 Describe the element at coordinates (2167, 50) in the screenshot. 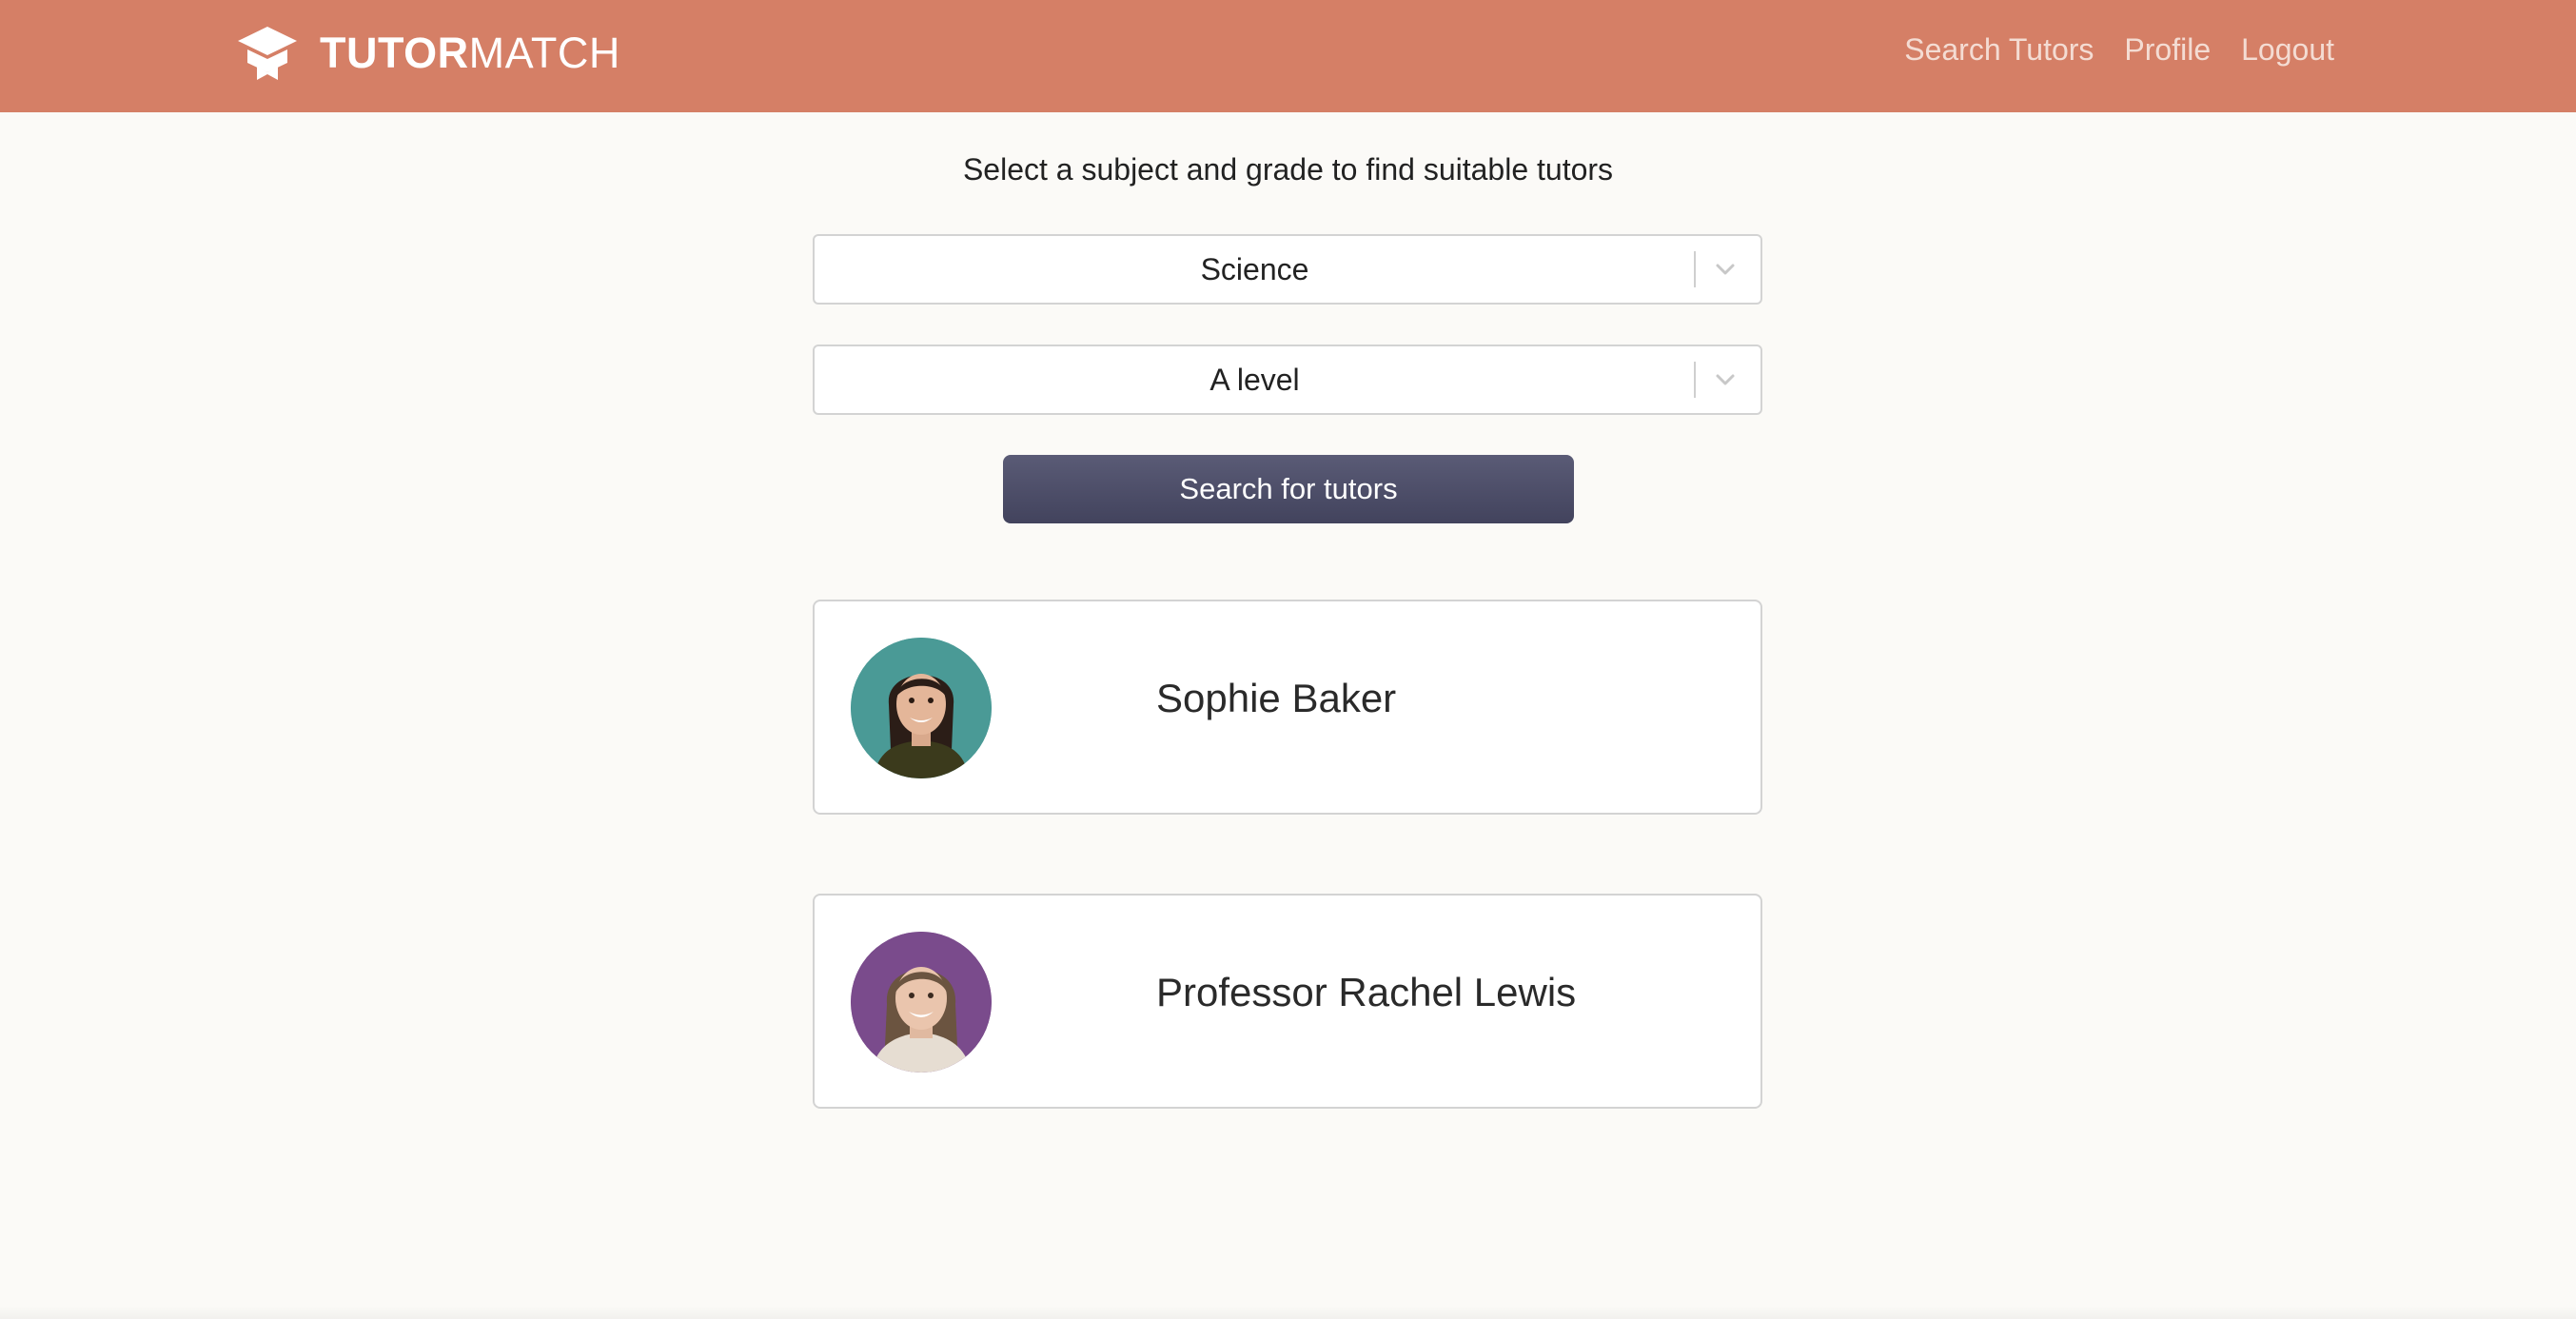

I see `nav-profile: Profile` at that location.